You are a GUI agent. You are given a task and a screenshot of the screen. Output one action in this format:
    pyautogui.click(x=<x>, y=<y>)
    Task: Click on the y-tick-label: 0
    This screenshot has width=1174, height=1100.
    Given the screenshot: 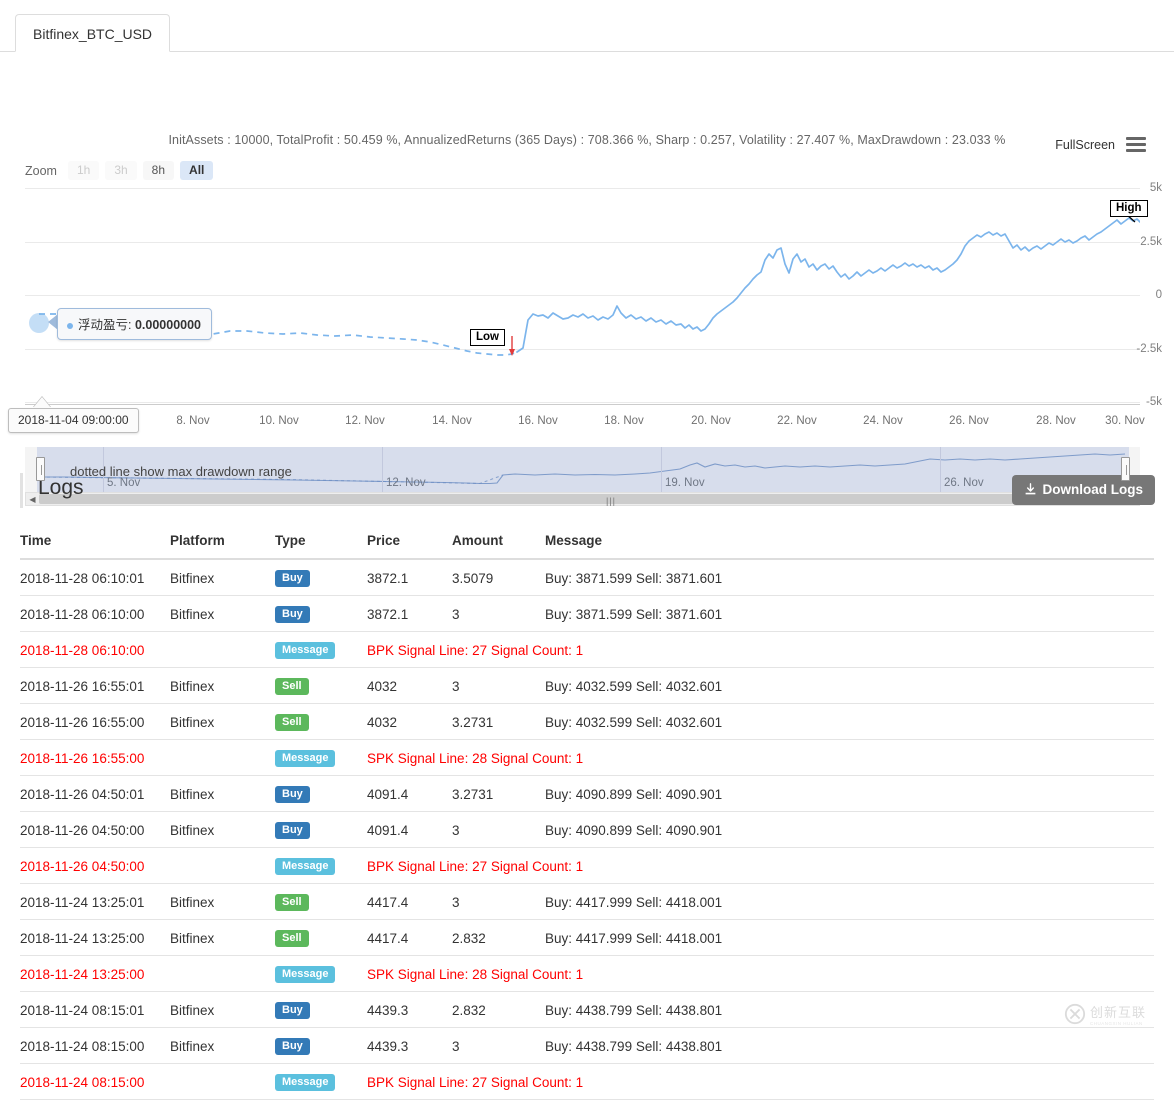 What is the action you would take?
    pyautogui.click(x=1159, y=295)
    